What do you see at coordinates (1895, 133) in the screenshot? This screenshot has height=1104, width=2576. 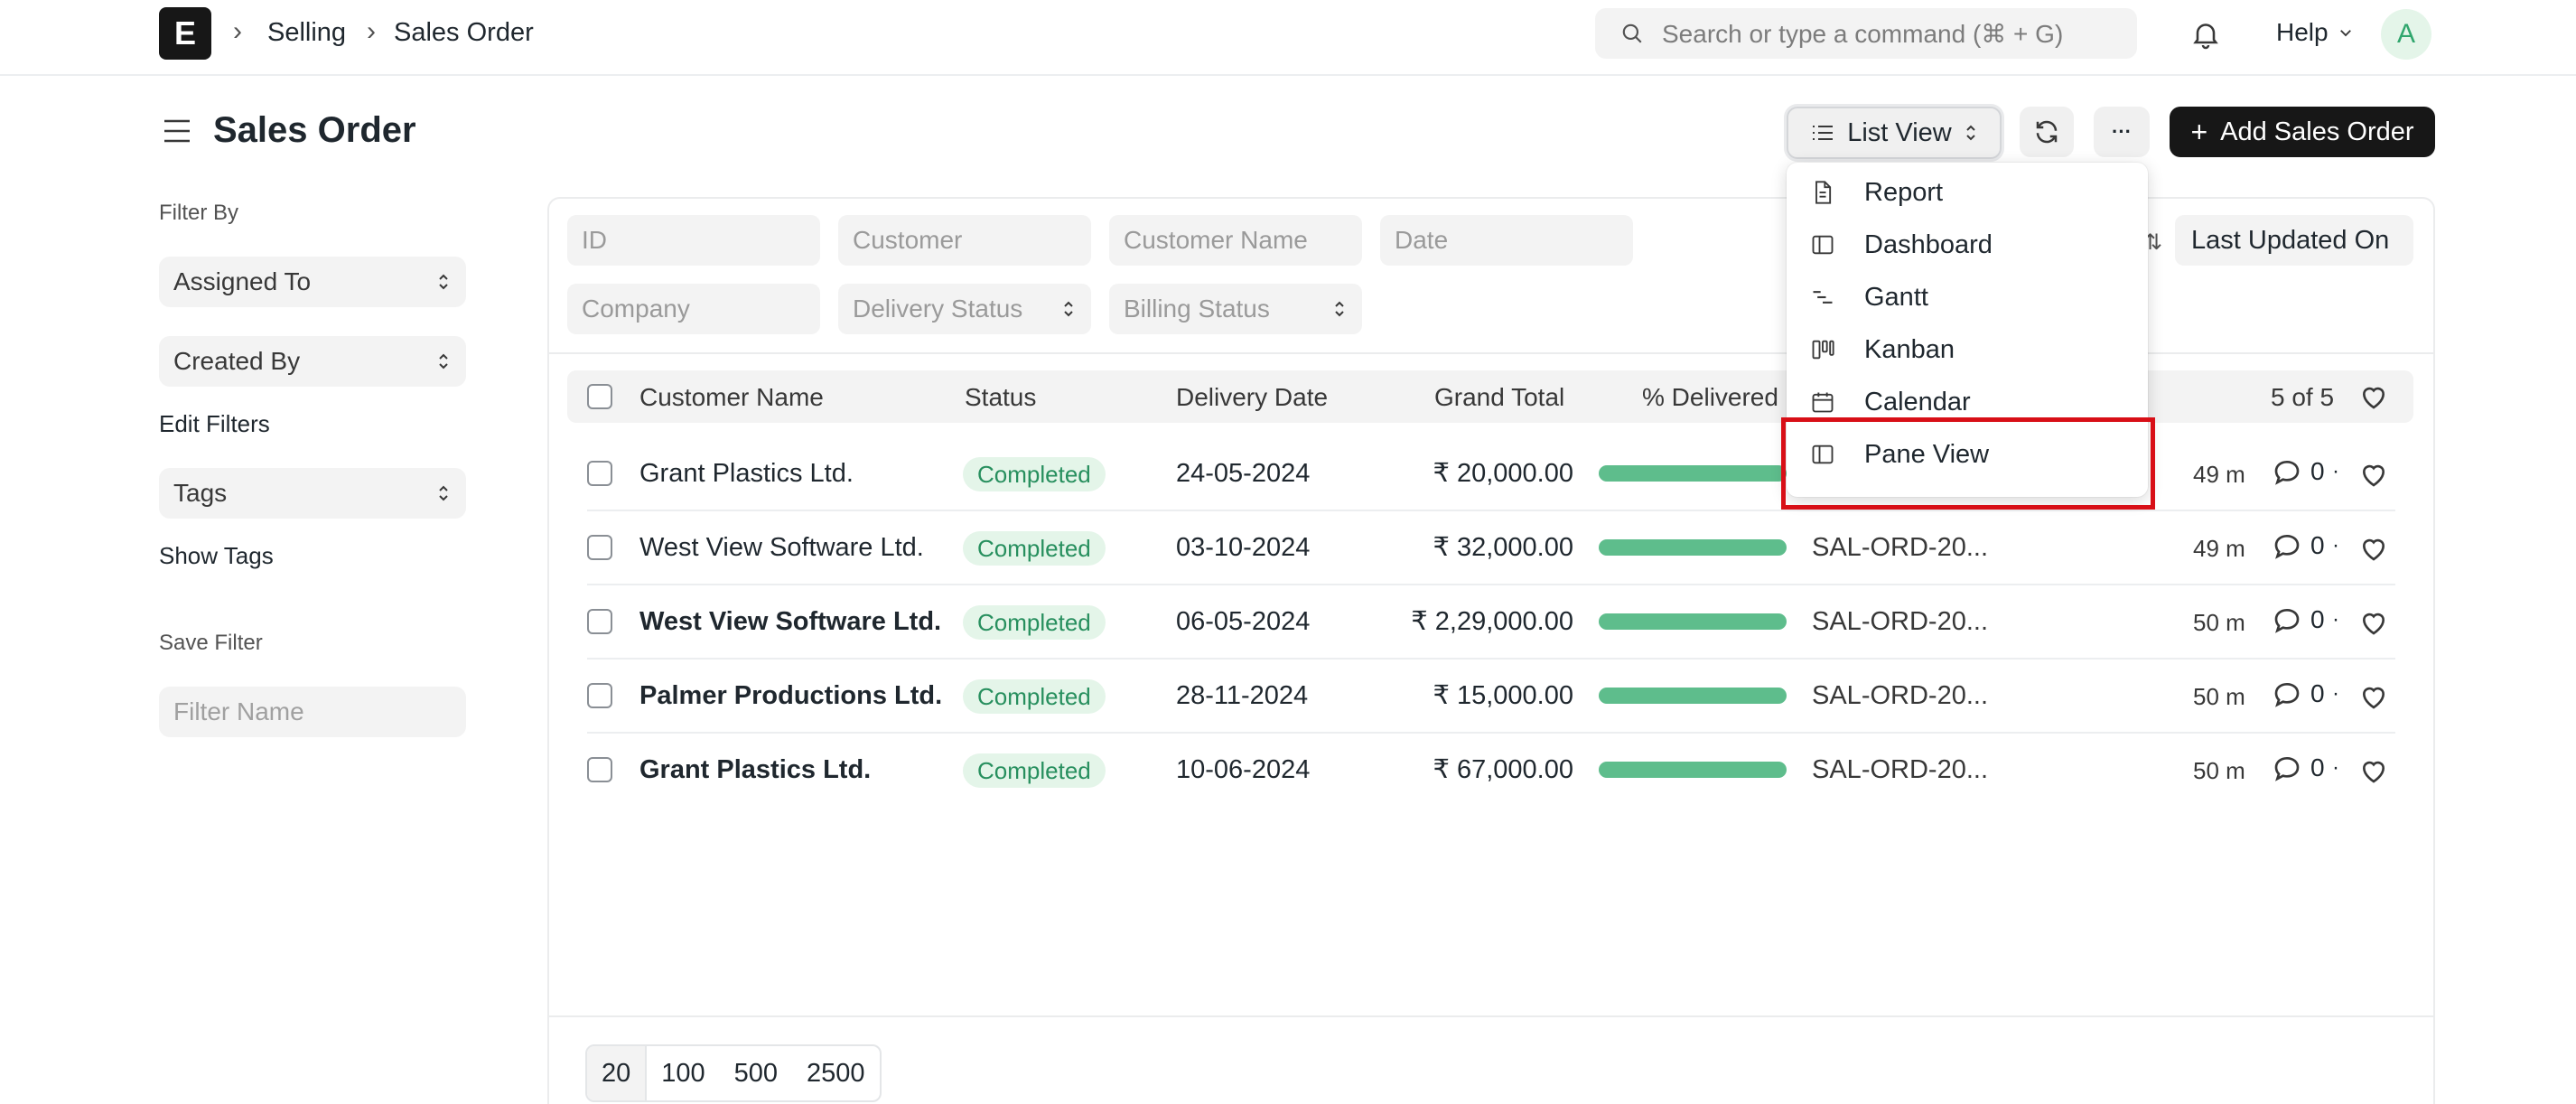 I see `view-switcher-button: List View` at bounding box center [1895, 133].